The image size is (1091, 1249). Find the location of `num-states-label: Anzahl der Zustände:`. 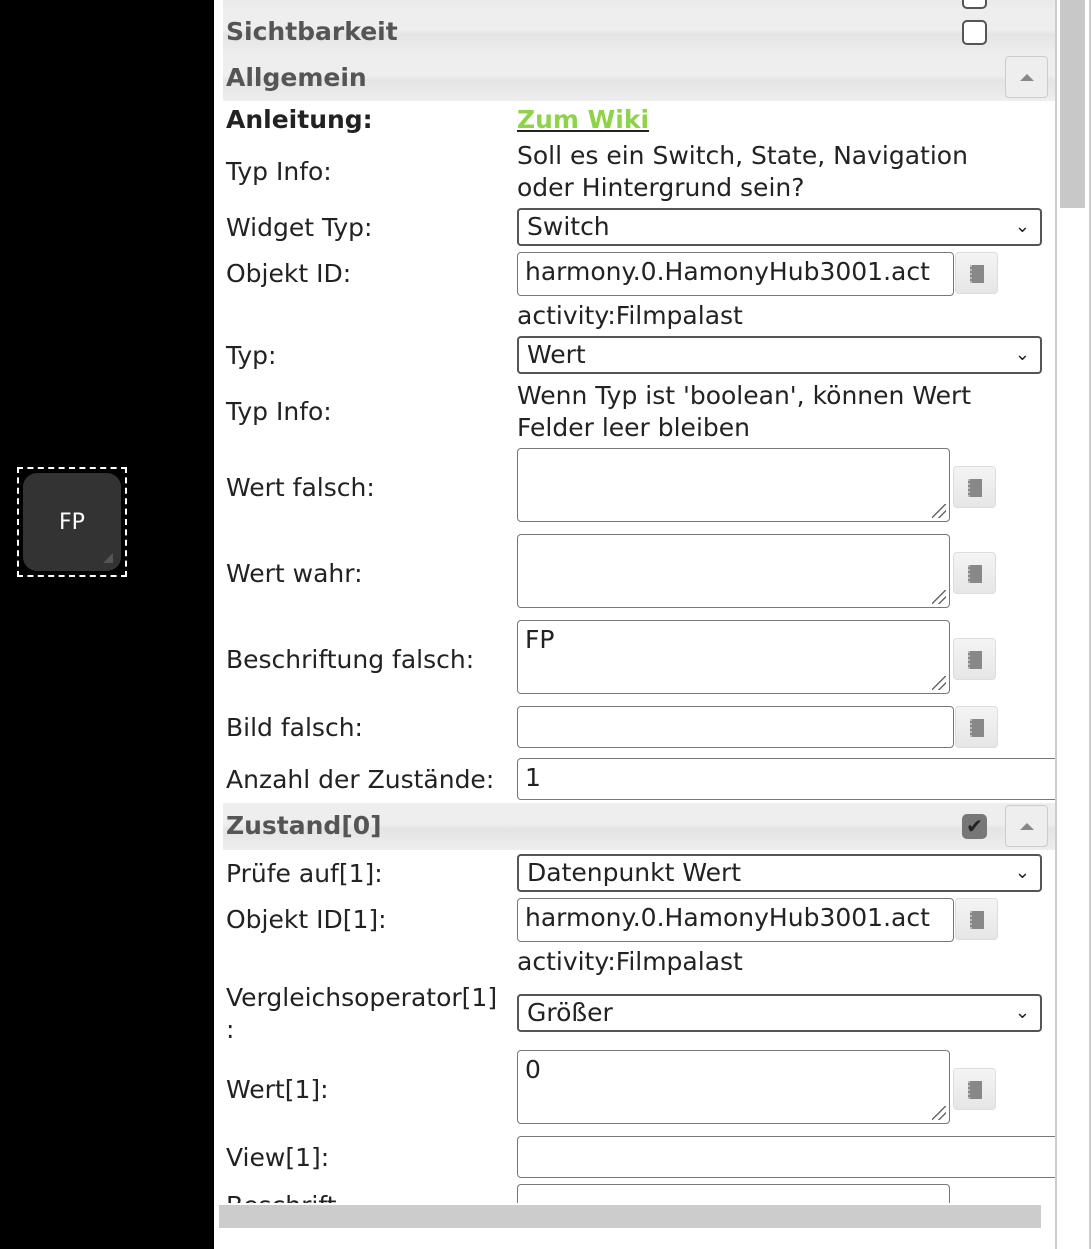

num-states-label: Anzahl der Zustände: is located at coordinates (360, 779).